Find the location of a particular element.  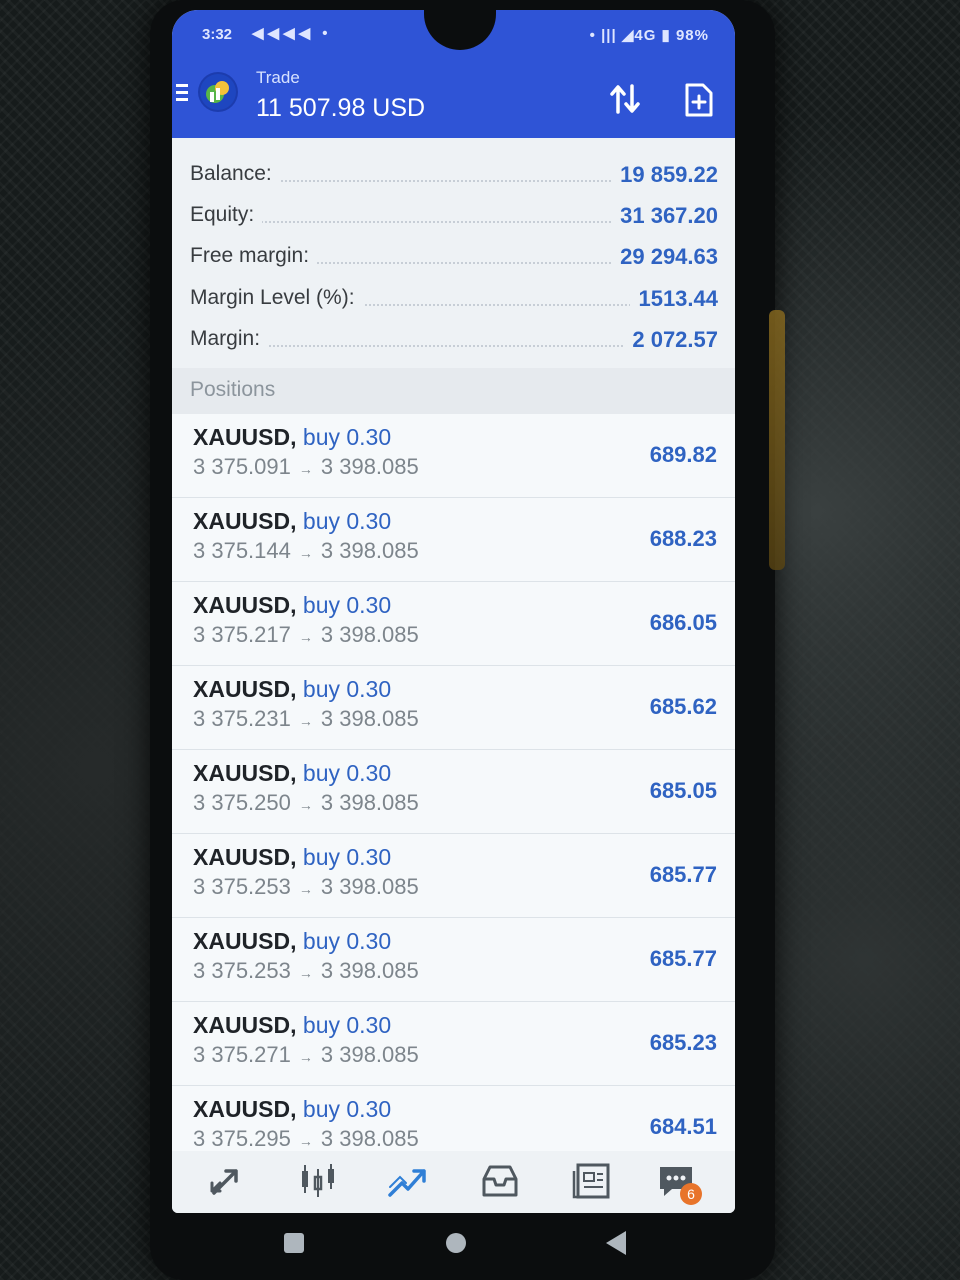

metatrader-logo-icon is located at coordinates (218, 92).